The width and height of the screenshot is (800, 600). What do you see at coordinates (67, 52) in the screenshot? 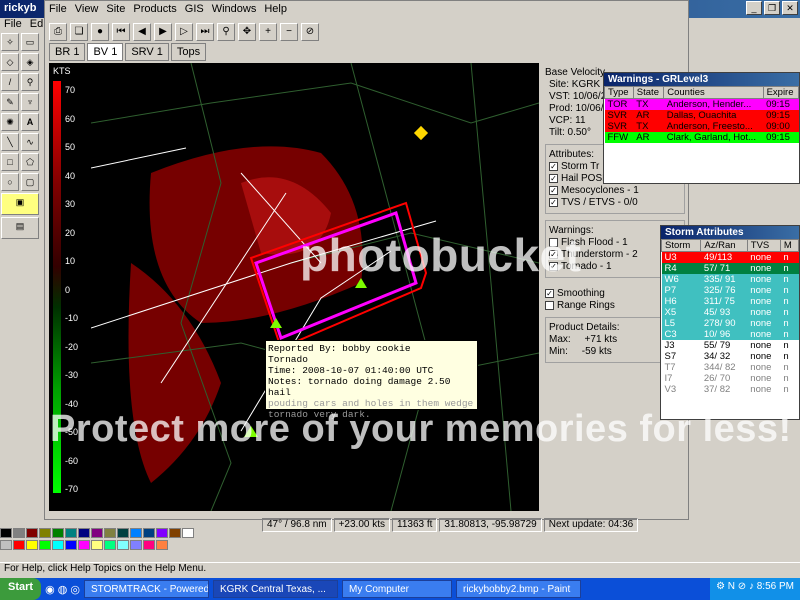
I see `tab-br1: BR 1` at bounding box center [67, 52].